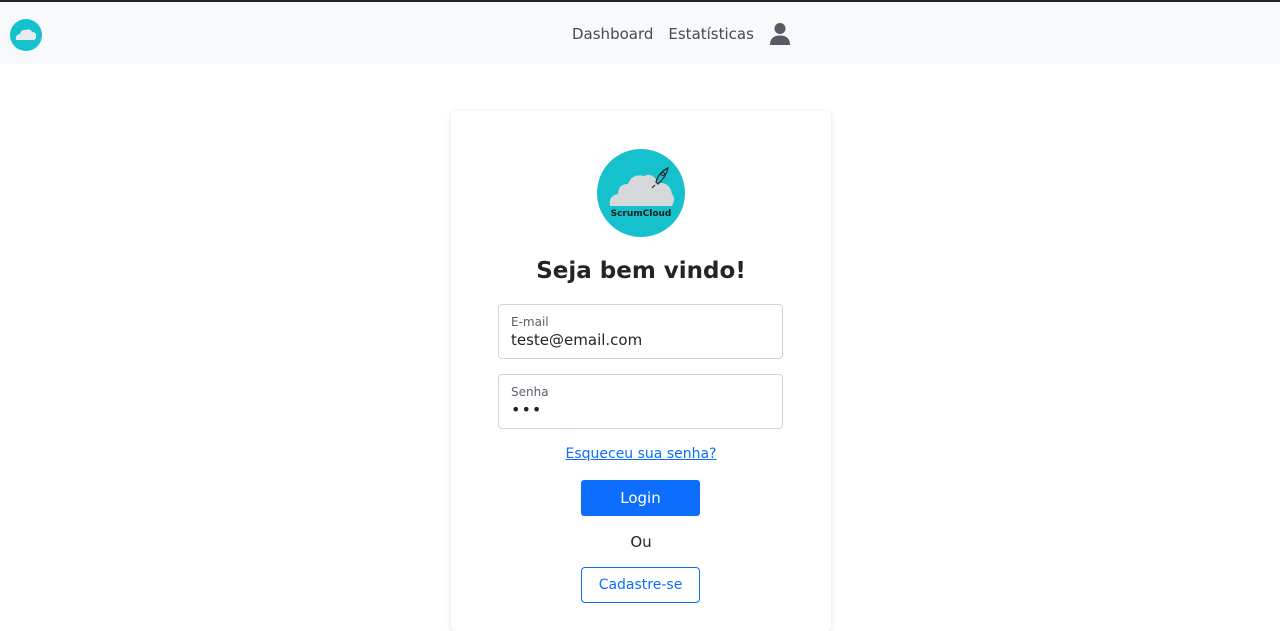  I want to click on cloud-logo-icon, so click(26, 35).